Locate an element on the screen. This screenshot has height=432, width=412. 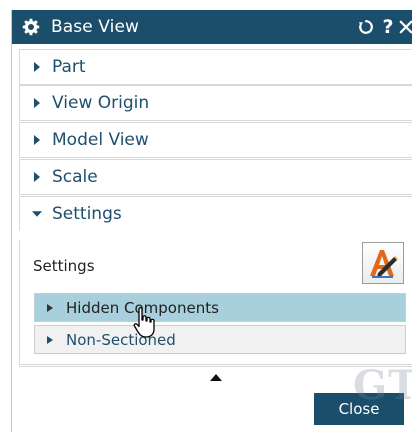
settings-pen-icon is located at coordinates (384, 264).